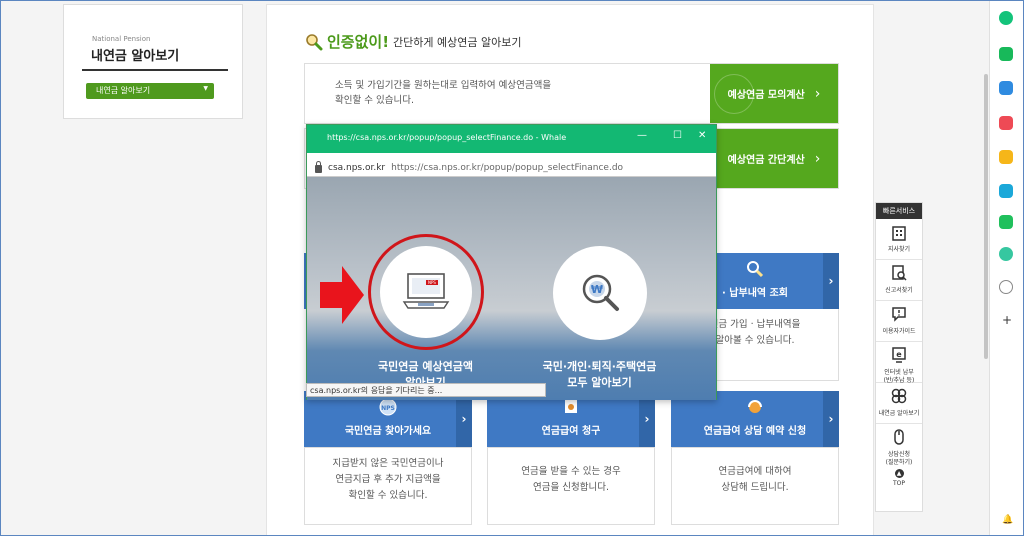  What do you see at coordinates (121, 39) in the screenshot?
I see `panel-subtitle: National Pension` at bounding box center [121, 39].